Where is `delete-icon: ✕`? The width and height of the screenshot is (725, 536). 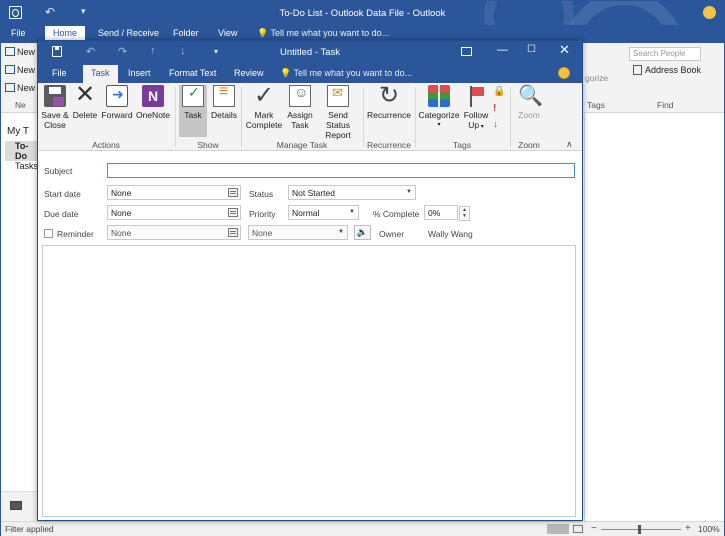
delete-icon: ✕ is located at coordinates (85, 94).